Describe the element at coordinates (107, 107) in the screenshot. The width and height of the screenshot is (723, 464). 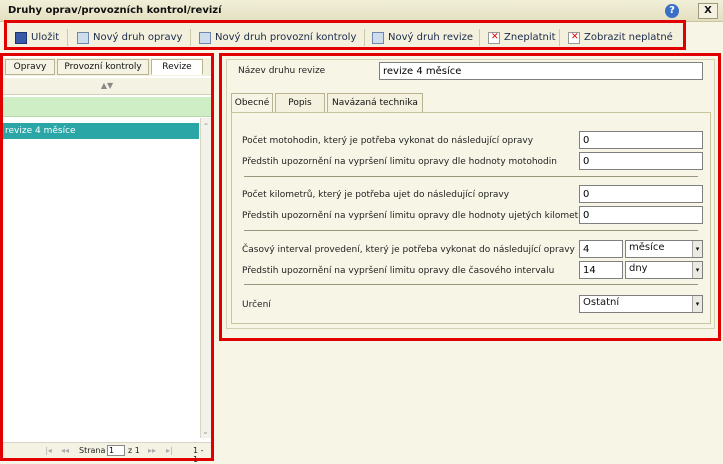
I see `filter-row` at that location.